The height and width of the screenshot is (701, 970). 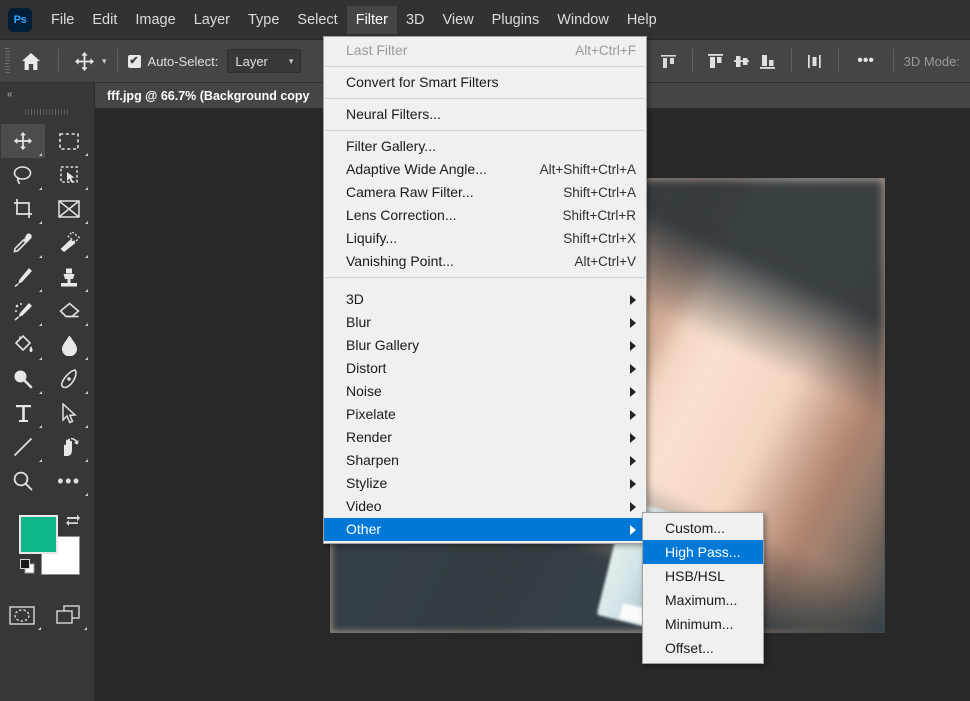 I want to click on path-selection-tool, so click(x=69, y=413).